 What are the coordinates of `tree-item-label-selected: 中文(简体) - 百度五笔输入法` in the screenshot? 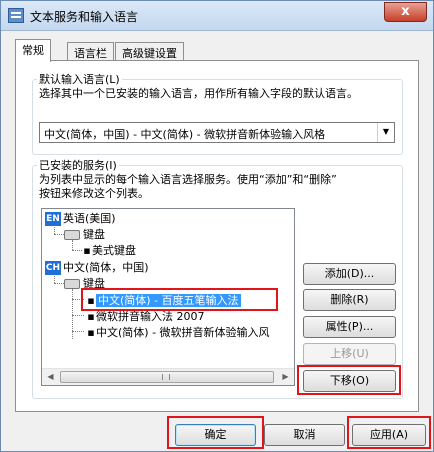 It's located at (168, 300).